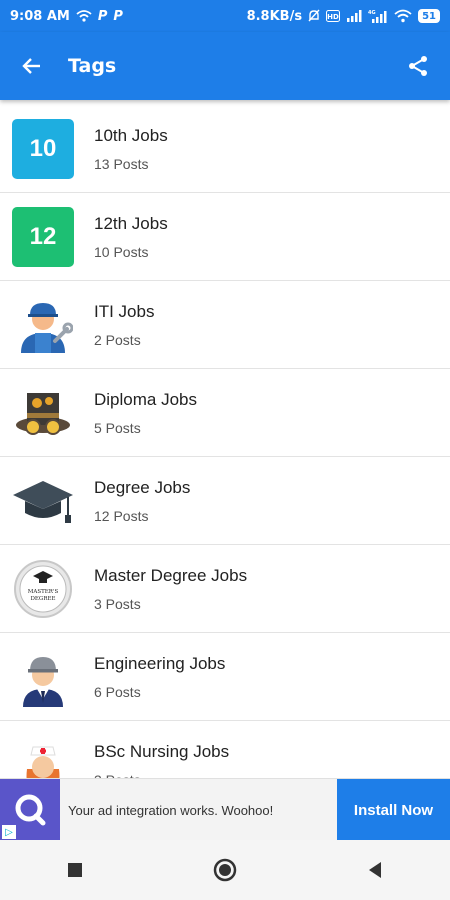  Describe the element at coordinates (225, 237) in the screenshot. I see `tag-item-12th-jobs: 12 12th Jobs 10 Posts` at that location.